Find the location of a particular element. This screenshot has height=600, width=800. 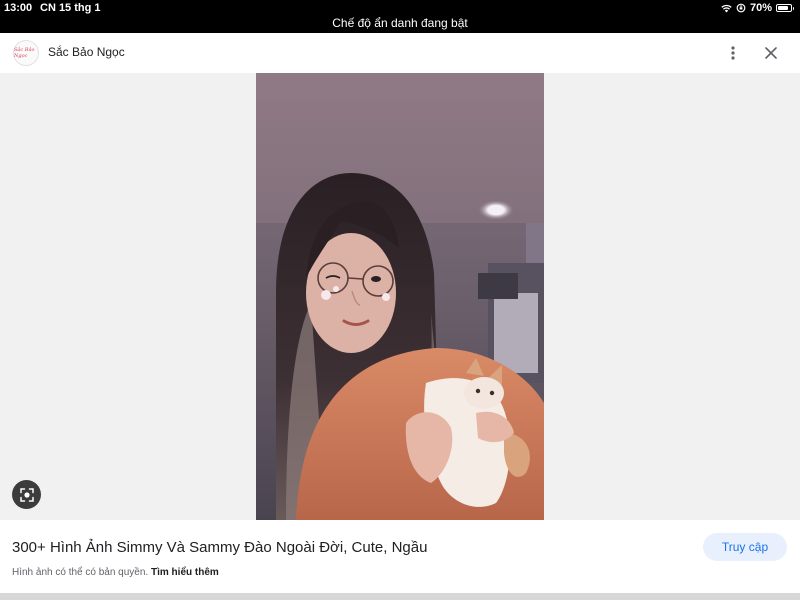

learn-more-link: Tìm hiểu thêm is located at coordinates (185, 572).